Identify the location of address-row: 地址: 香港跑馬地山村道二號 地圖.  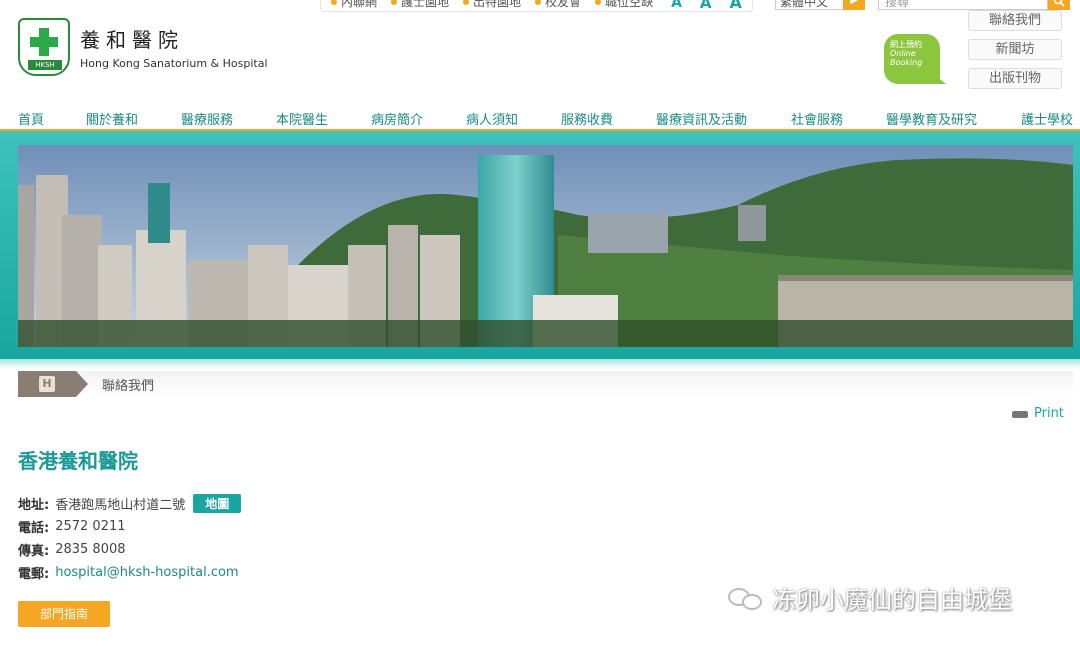
(130, 503).